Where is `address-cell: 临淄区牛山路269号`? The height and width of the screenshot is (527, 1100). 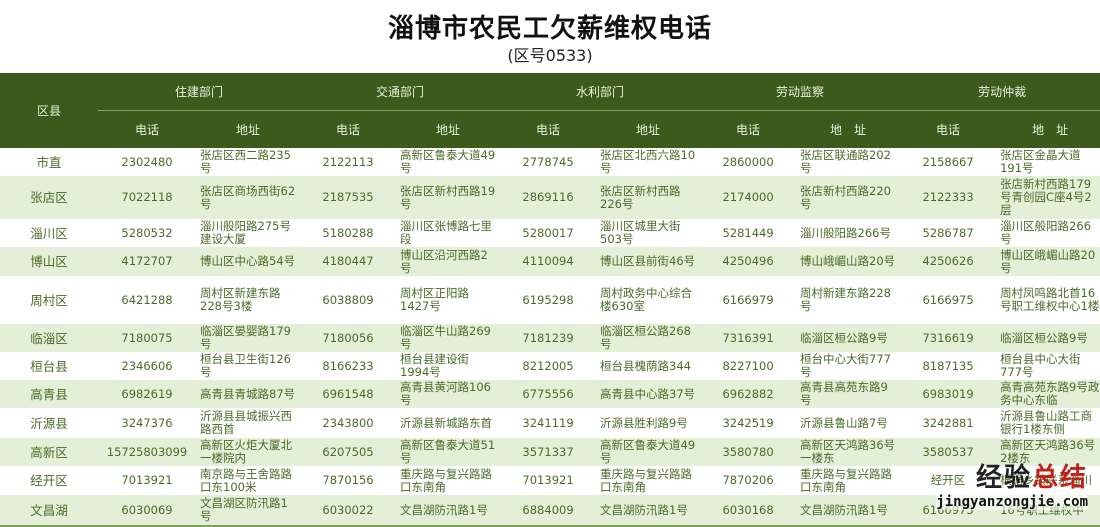
address-cell: 临淄区牛山路269号 is located at coordinates (448, 338).